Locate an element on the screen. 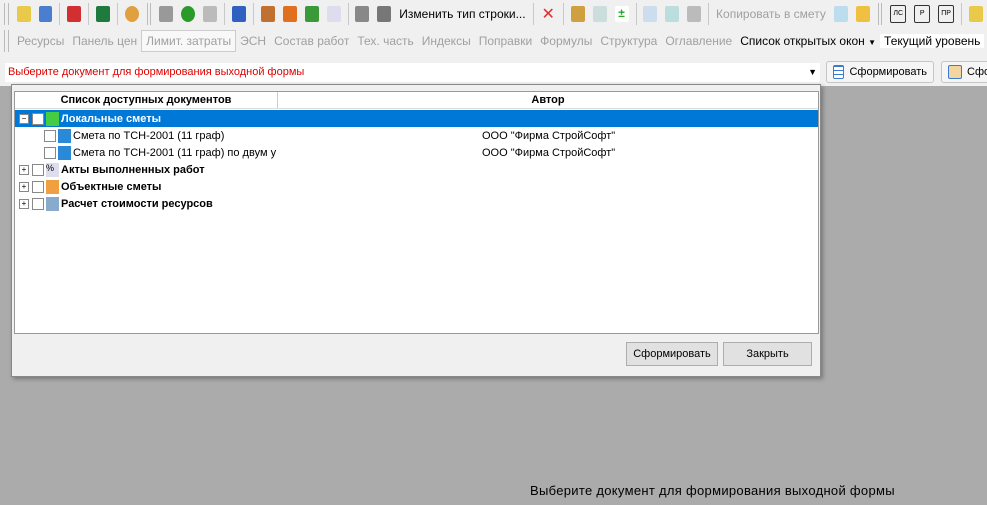 This screenshot has width=987, height=505. copy-doc-icon is located at coordinates (840, 14).